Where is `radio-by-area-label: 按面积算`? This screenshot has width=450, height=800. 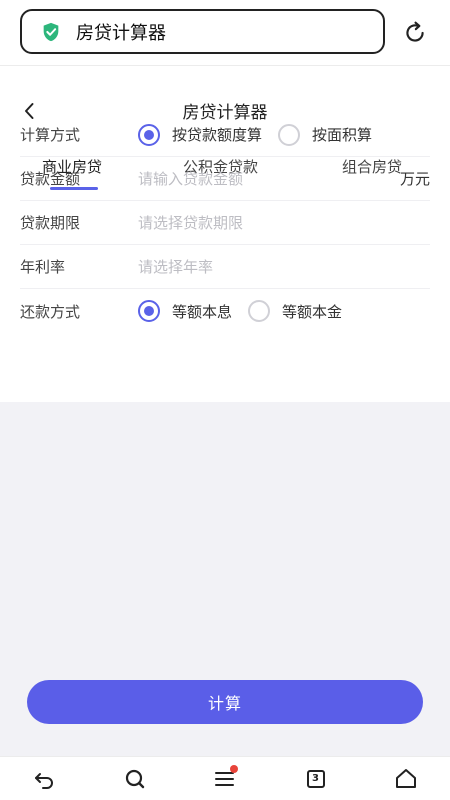 radio-by-area-label: 按面积算 is located at coordinates (342, 135).